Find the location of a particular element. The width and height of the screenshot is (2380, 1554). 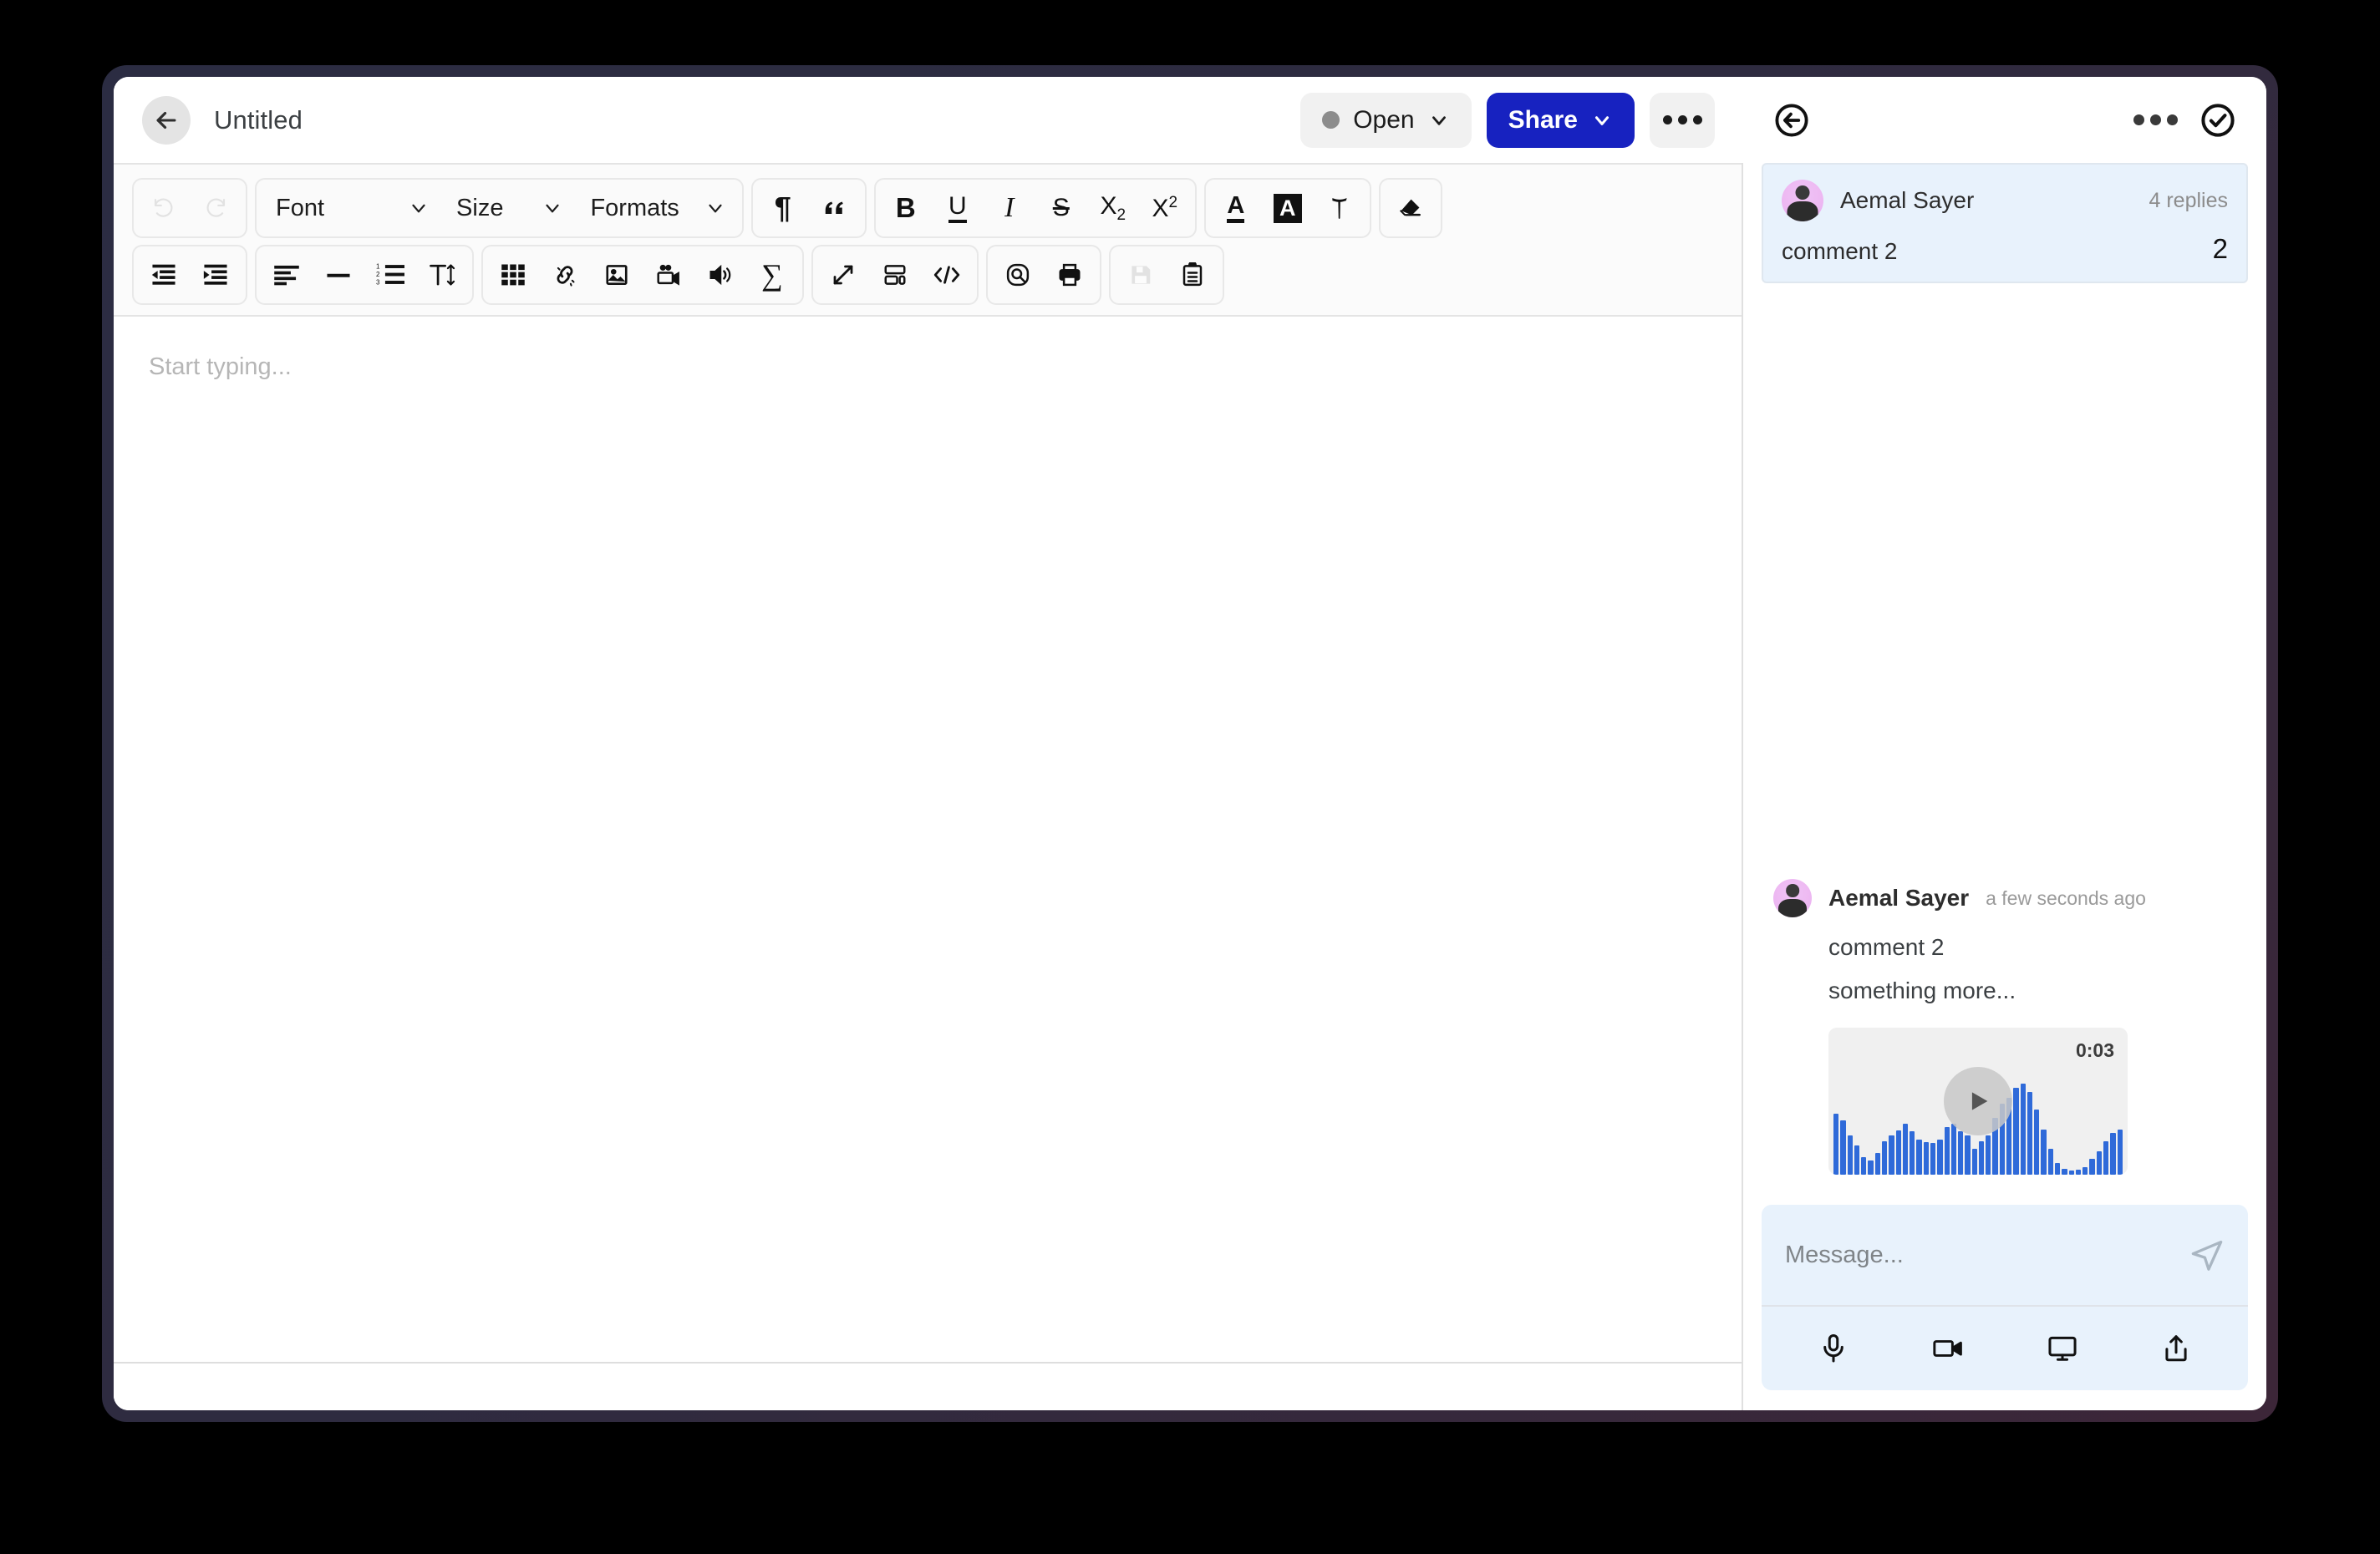

status-dropdown-button: Open is located at coordinates (1386, 120).